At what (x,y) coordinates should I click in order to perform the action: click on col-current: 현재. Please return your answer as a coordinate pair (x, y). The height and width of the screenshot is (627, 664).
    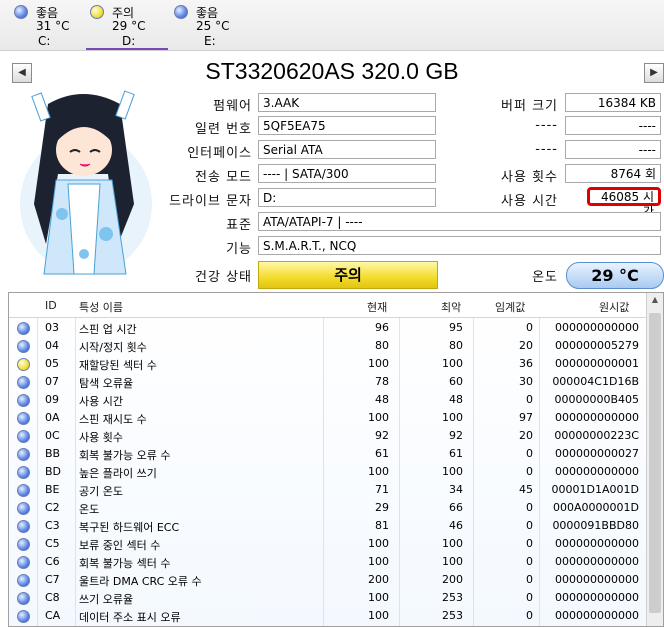
    Looking at the image, I should click on (377, 307).